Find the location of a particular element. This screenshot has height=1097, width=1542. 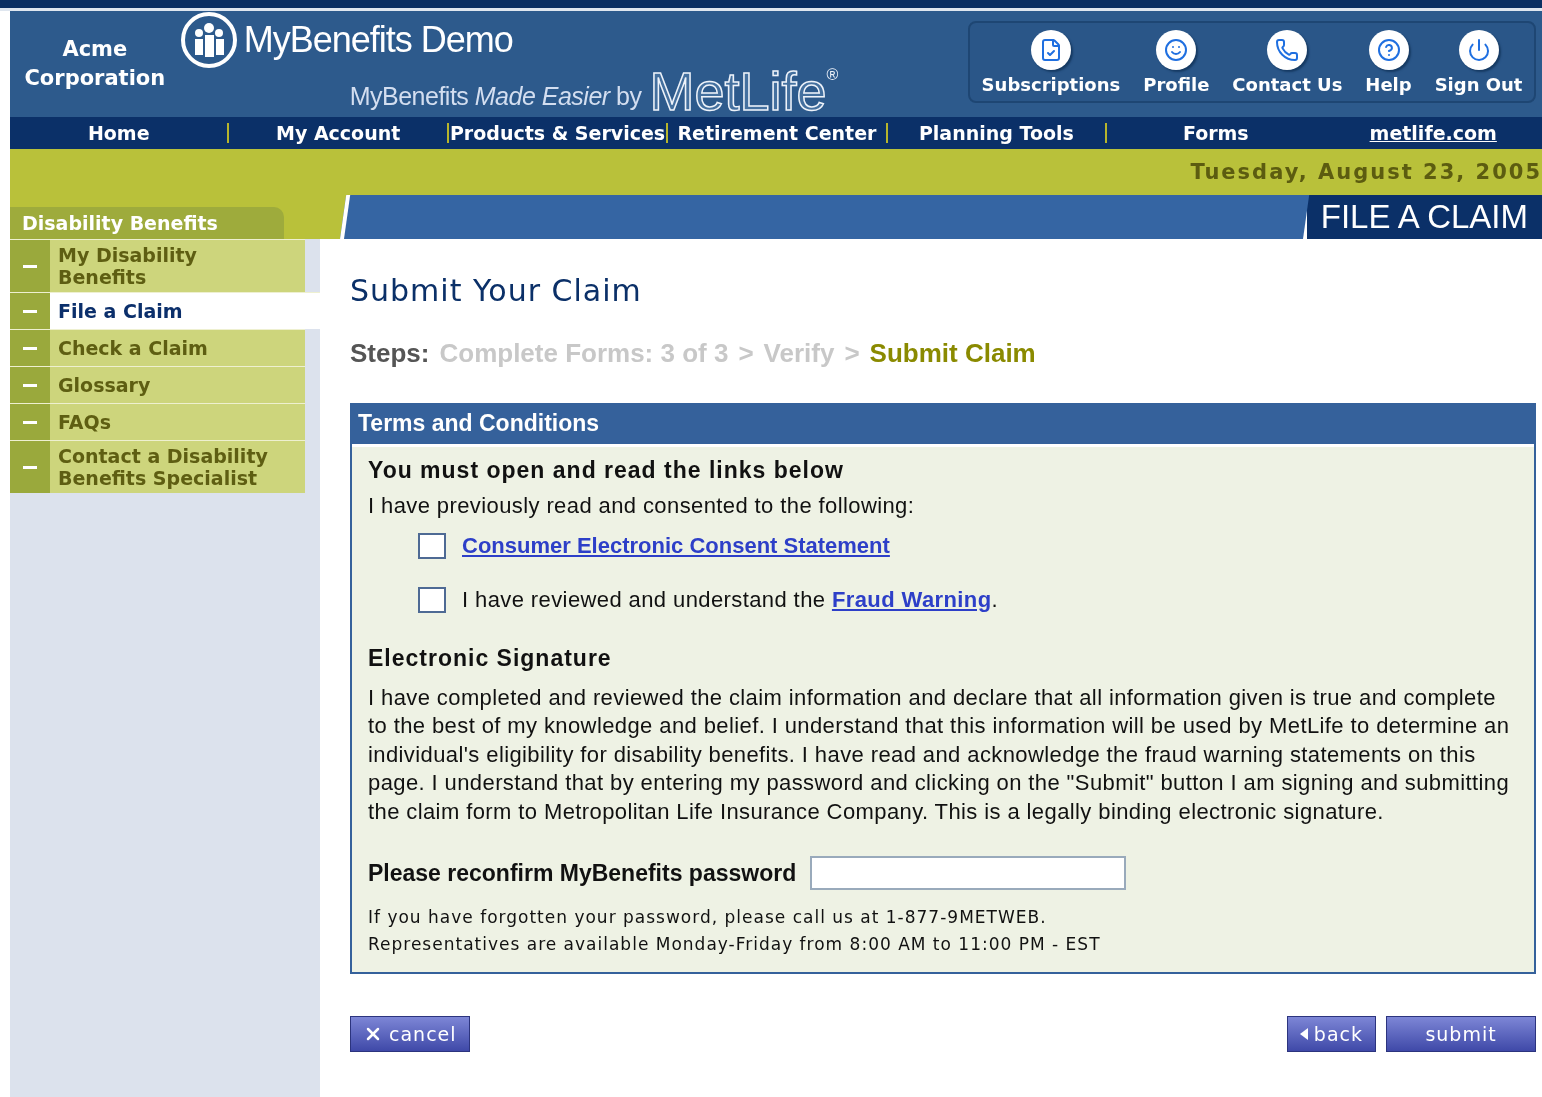

step: Submit Claim is located at coordinates (952, 353).